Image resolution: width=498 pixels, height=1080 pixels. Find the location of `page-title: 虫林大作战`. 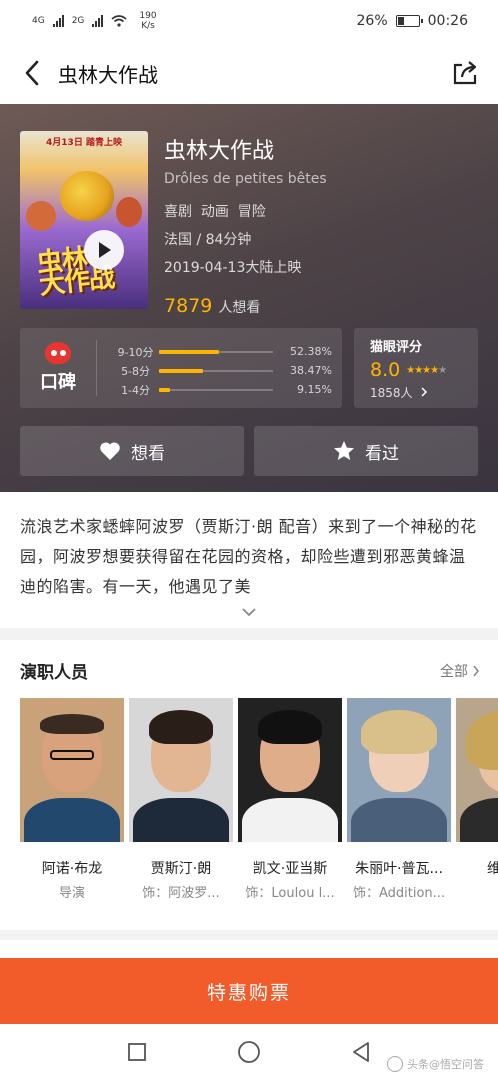

page-title: 虫林大作战 is located at coordinates (108, 74).